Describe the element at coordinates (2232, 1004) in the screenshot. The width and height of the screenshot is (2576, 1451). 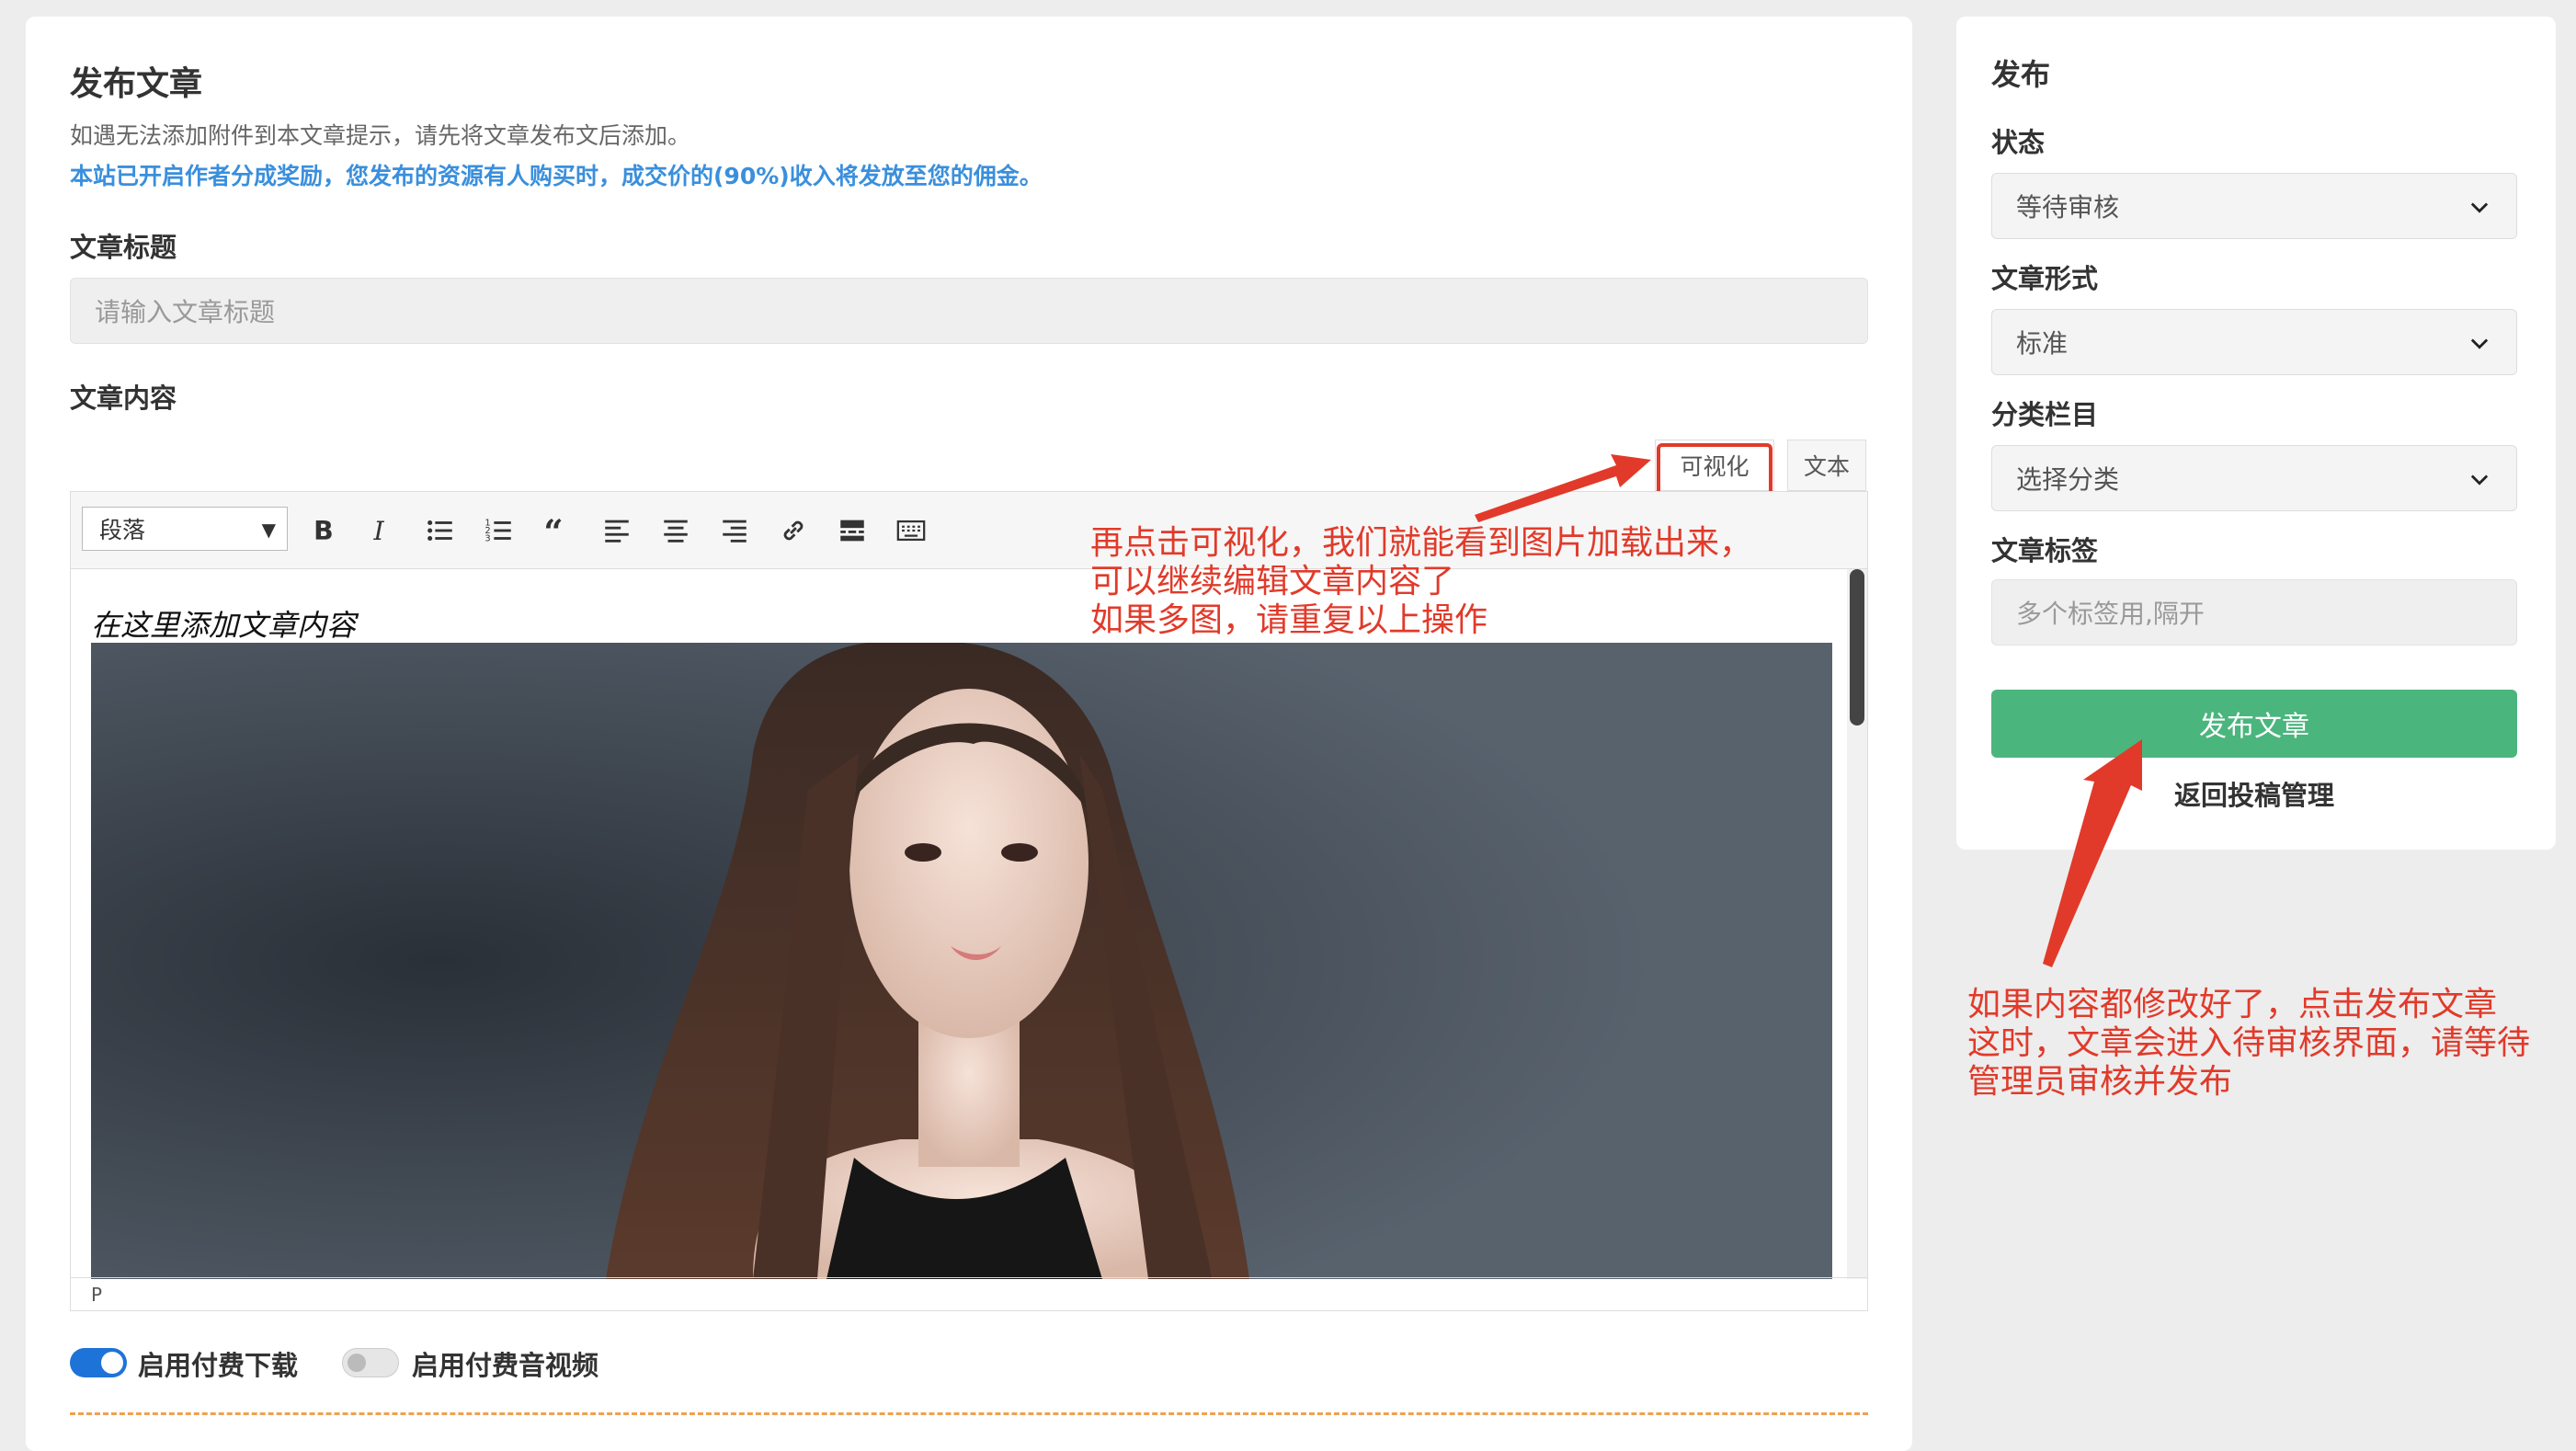
I see `publish-annotation-line-1: 如果内容都修改好了，点击发布文章` at that location.